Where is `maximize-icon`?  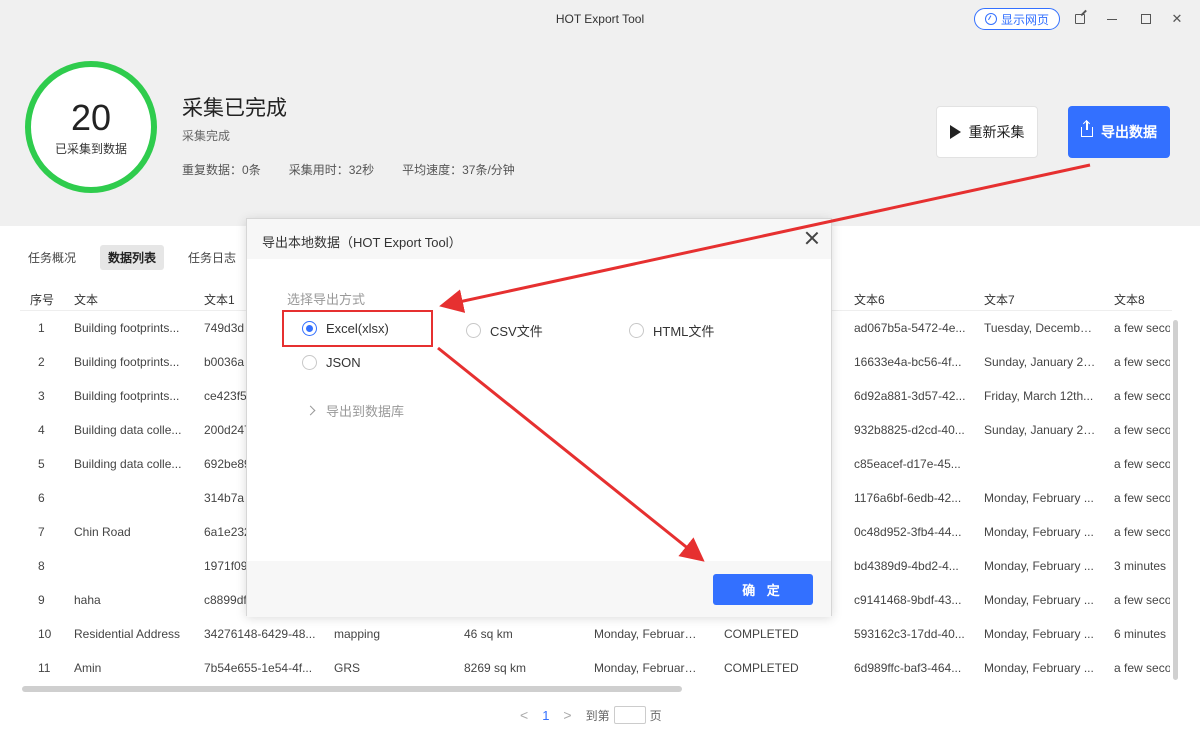
maximize-icon is located at coordinates (1146, 19).